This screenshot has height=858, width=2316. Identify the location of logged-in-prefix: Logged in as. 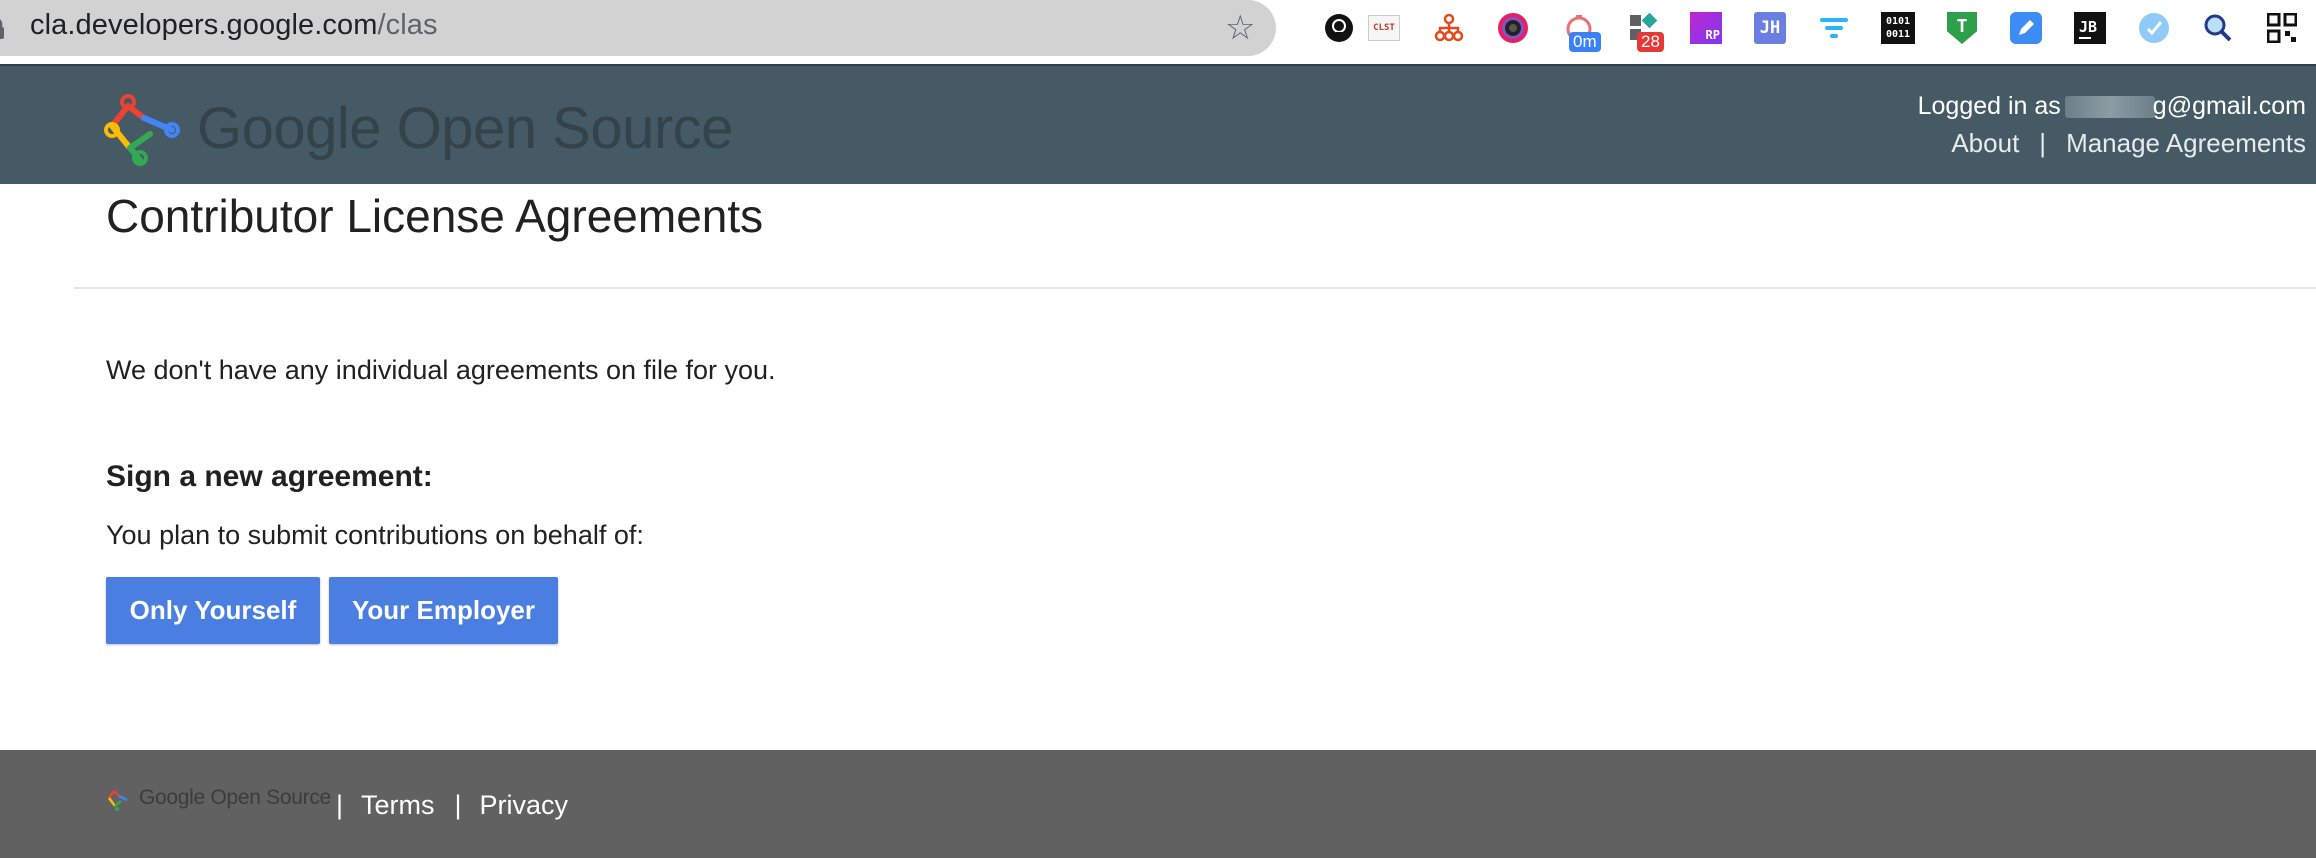
(1989, 106).